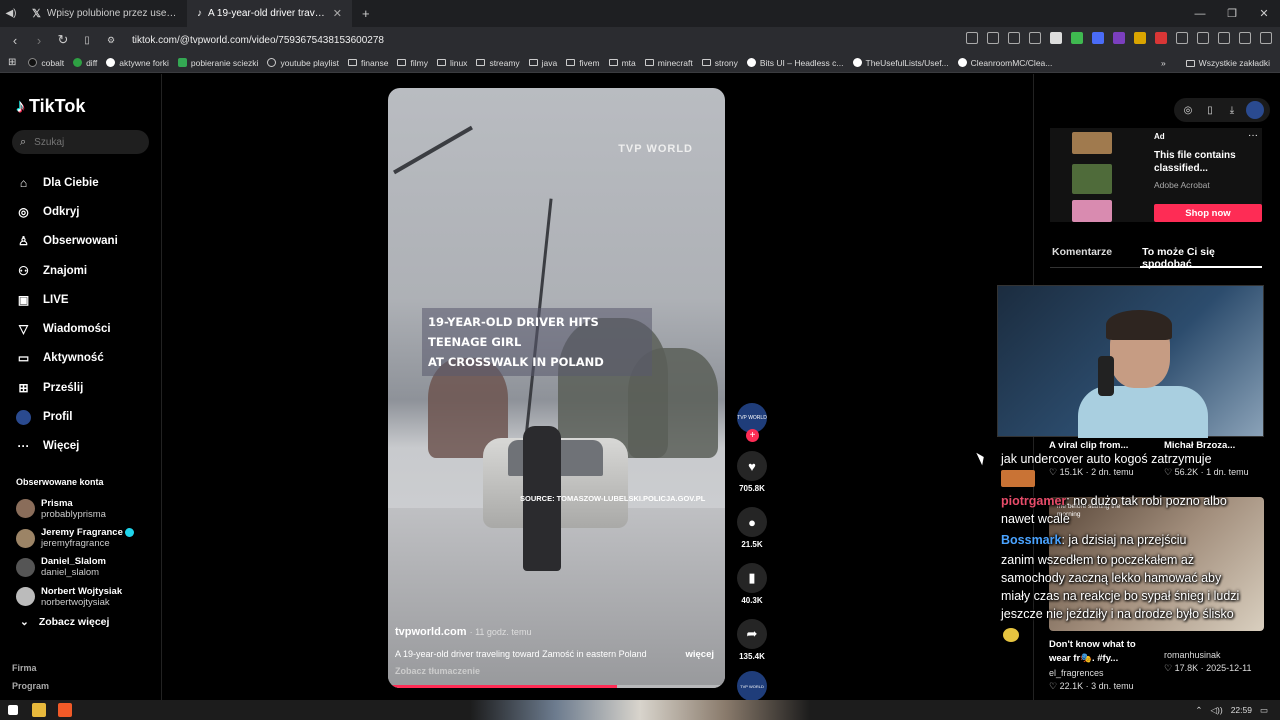 This screenshot has height=720, width=1280. Describe the element at coordinates (1014, 38) in the screenshot. I see `translate-icon` at that location.